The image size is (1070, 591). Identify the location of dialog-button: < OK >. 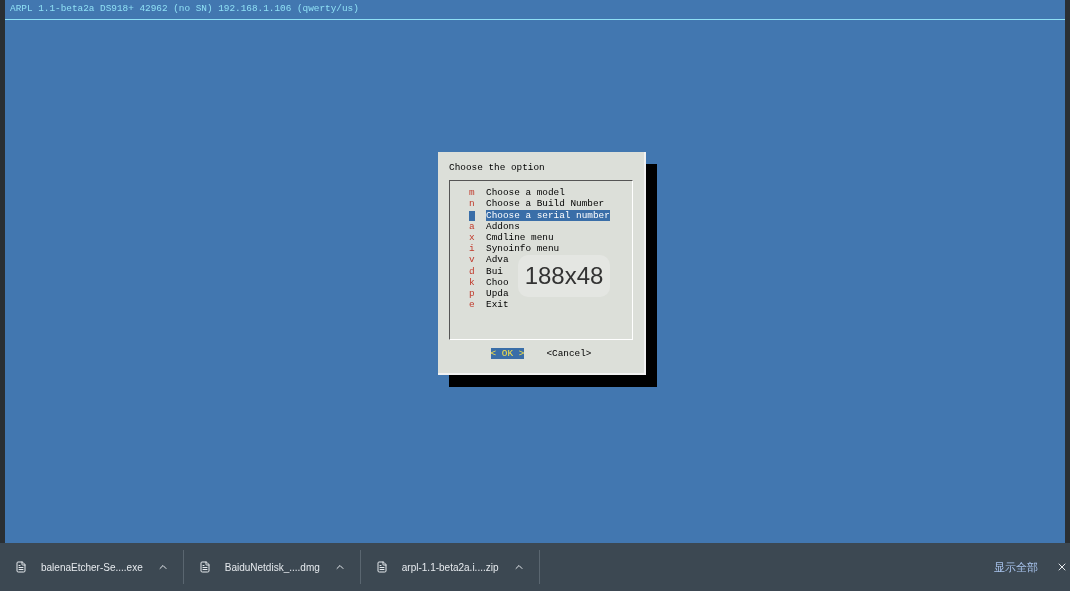
(507, 354).